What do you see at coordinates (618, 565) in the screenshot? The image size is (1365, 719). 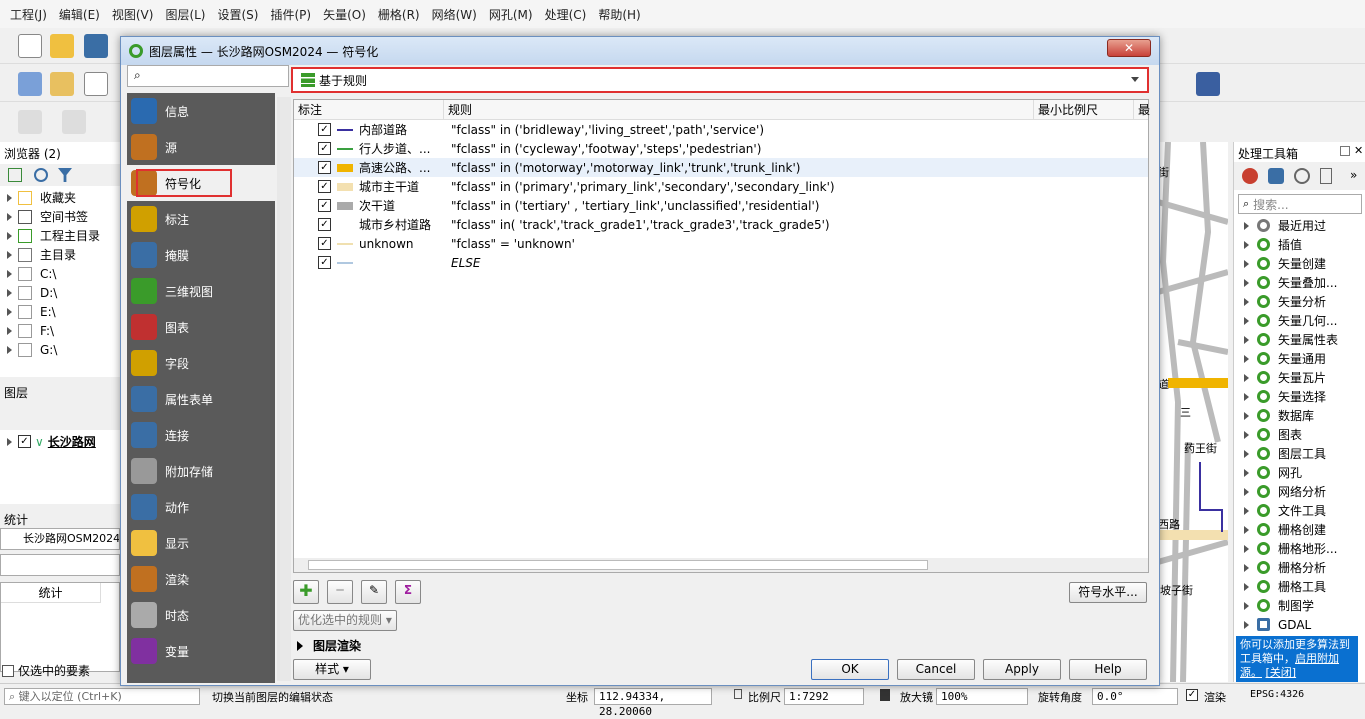 I see `scroll-thumb` at bounding box center [618, 565].